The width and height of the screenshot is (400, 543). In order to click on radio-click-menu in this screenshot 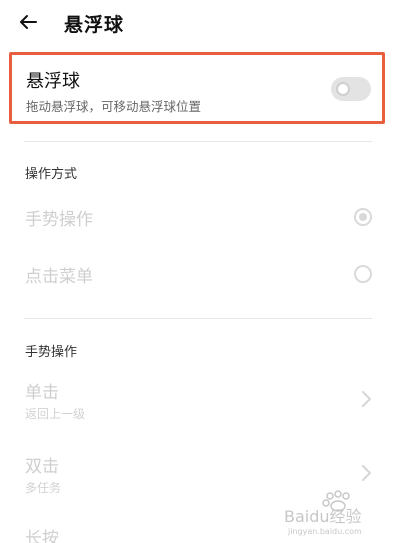, I will do `click(363, 274)`.